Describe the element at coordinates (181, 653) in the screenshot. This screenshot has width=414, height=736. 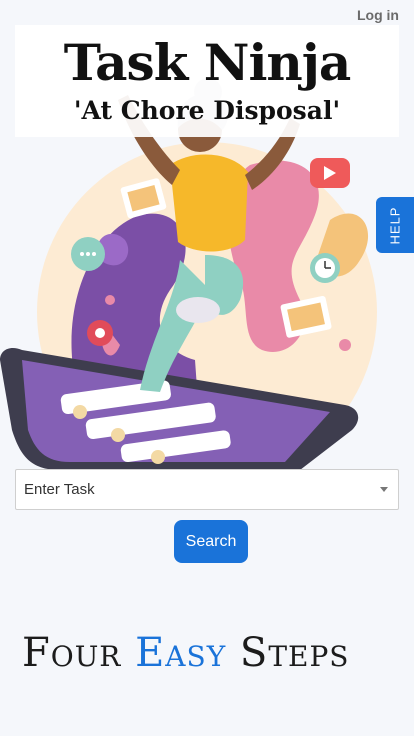
I see `steps-word-easy: Easy` at that location.